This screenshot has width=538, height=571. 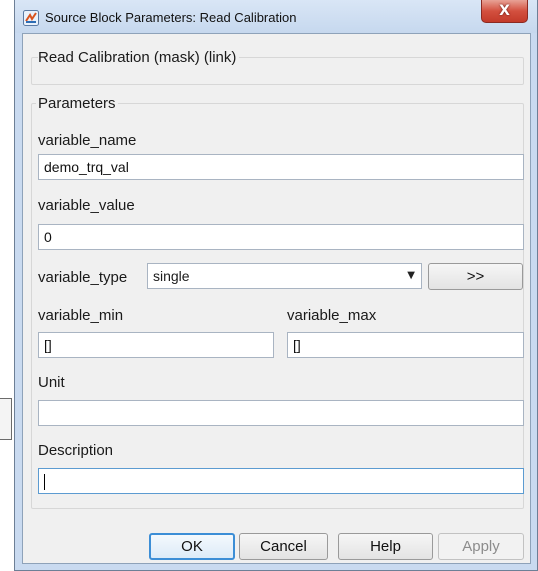 I want to click on variable-max-input: [], so click(x=405, y=345).